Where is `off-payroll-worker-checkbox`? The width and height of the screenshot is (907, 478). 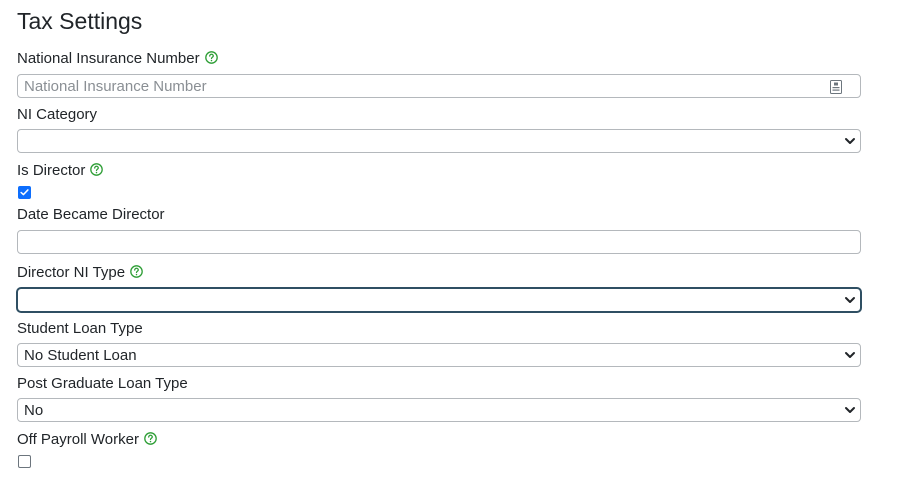 off-payroll-worker-checkbox is located at coordinates (24, 461).